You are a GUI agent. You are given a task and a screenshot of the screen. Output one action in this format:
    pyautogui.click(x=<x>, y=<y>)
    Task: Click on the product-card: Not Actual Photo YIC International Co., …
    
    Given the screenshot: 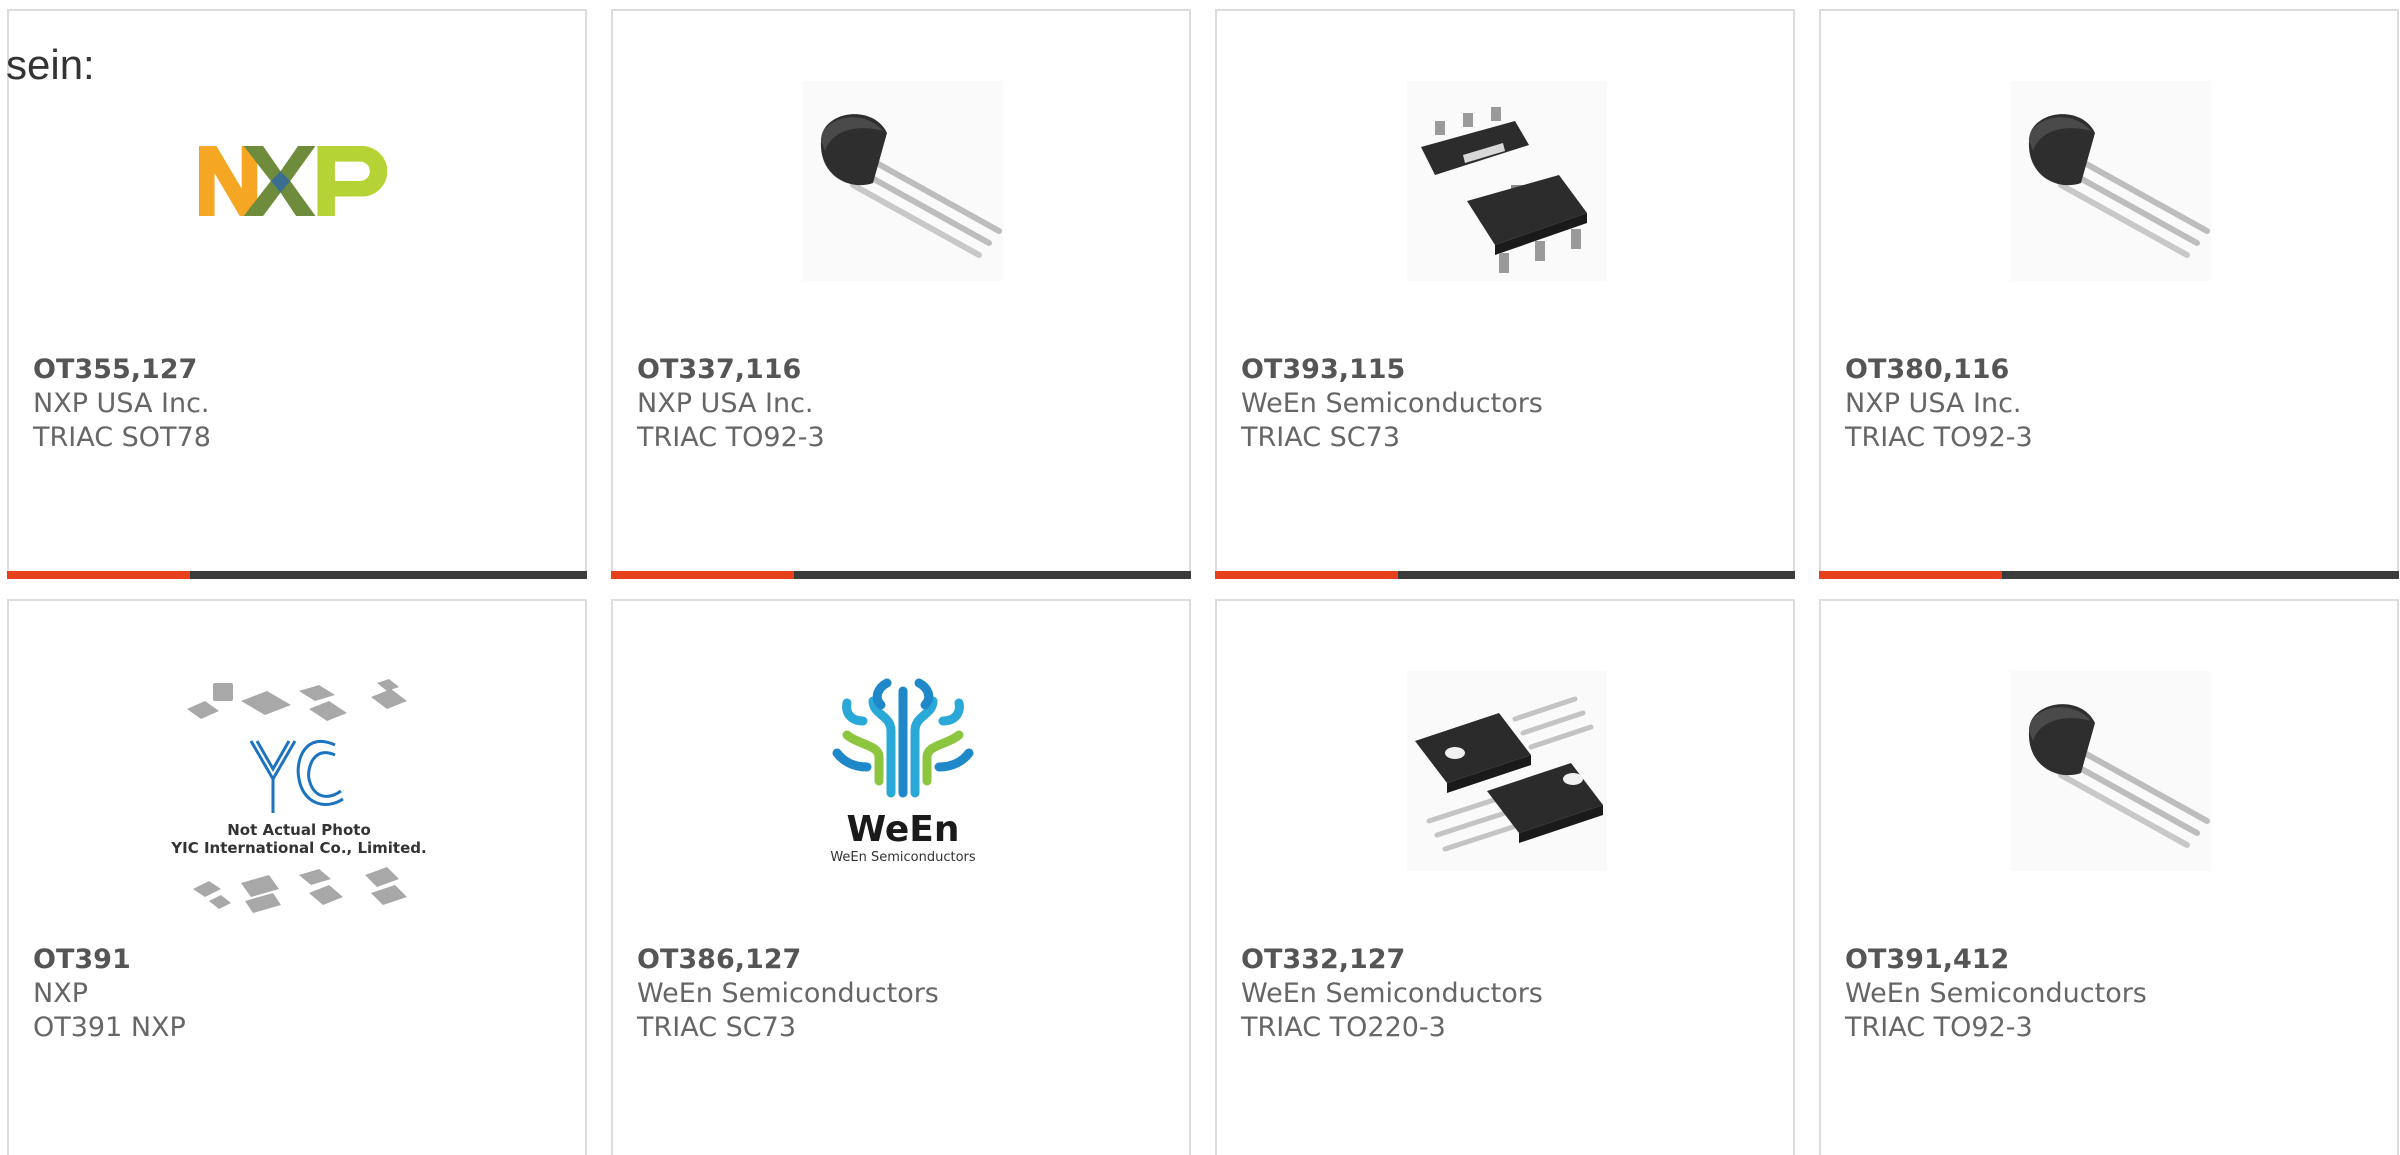 What is the action you would take?
    pyautogui.click(x=297, y=877)
    